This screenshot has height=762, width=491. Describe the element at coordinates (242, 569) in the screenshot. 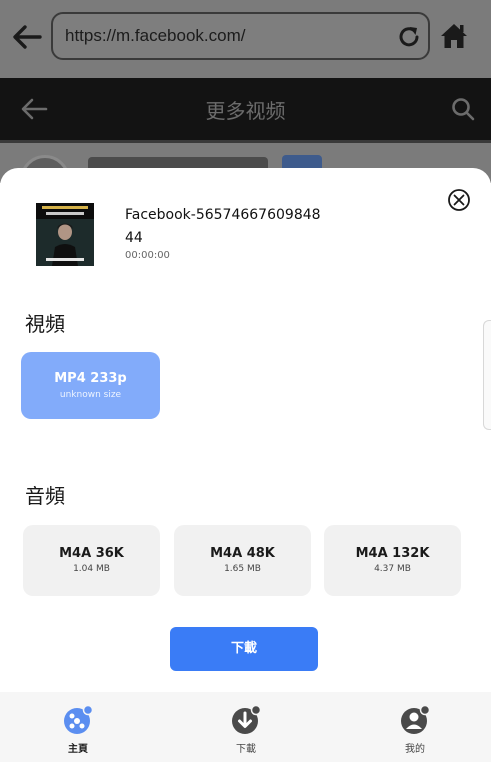

I see `option-size: 1.65 MB` at that location.